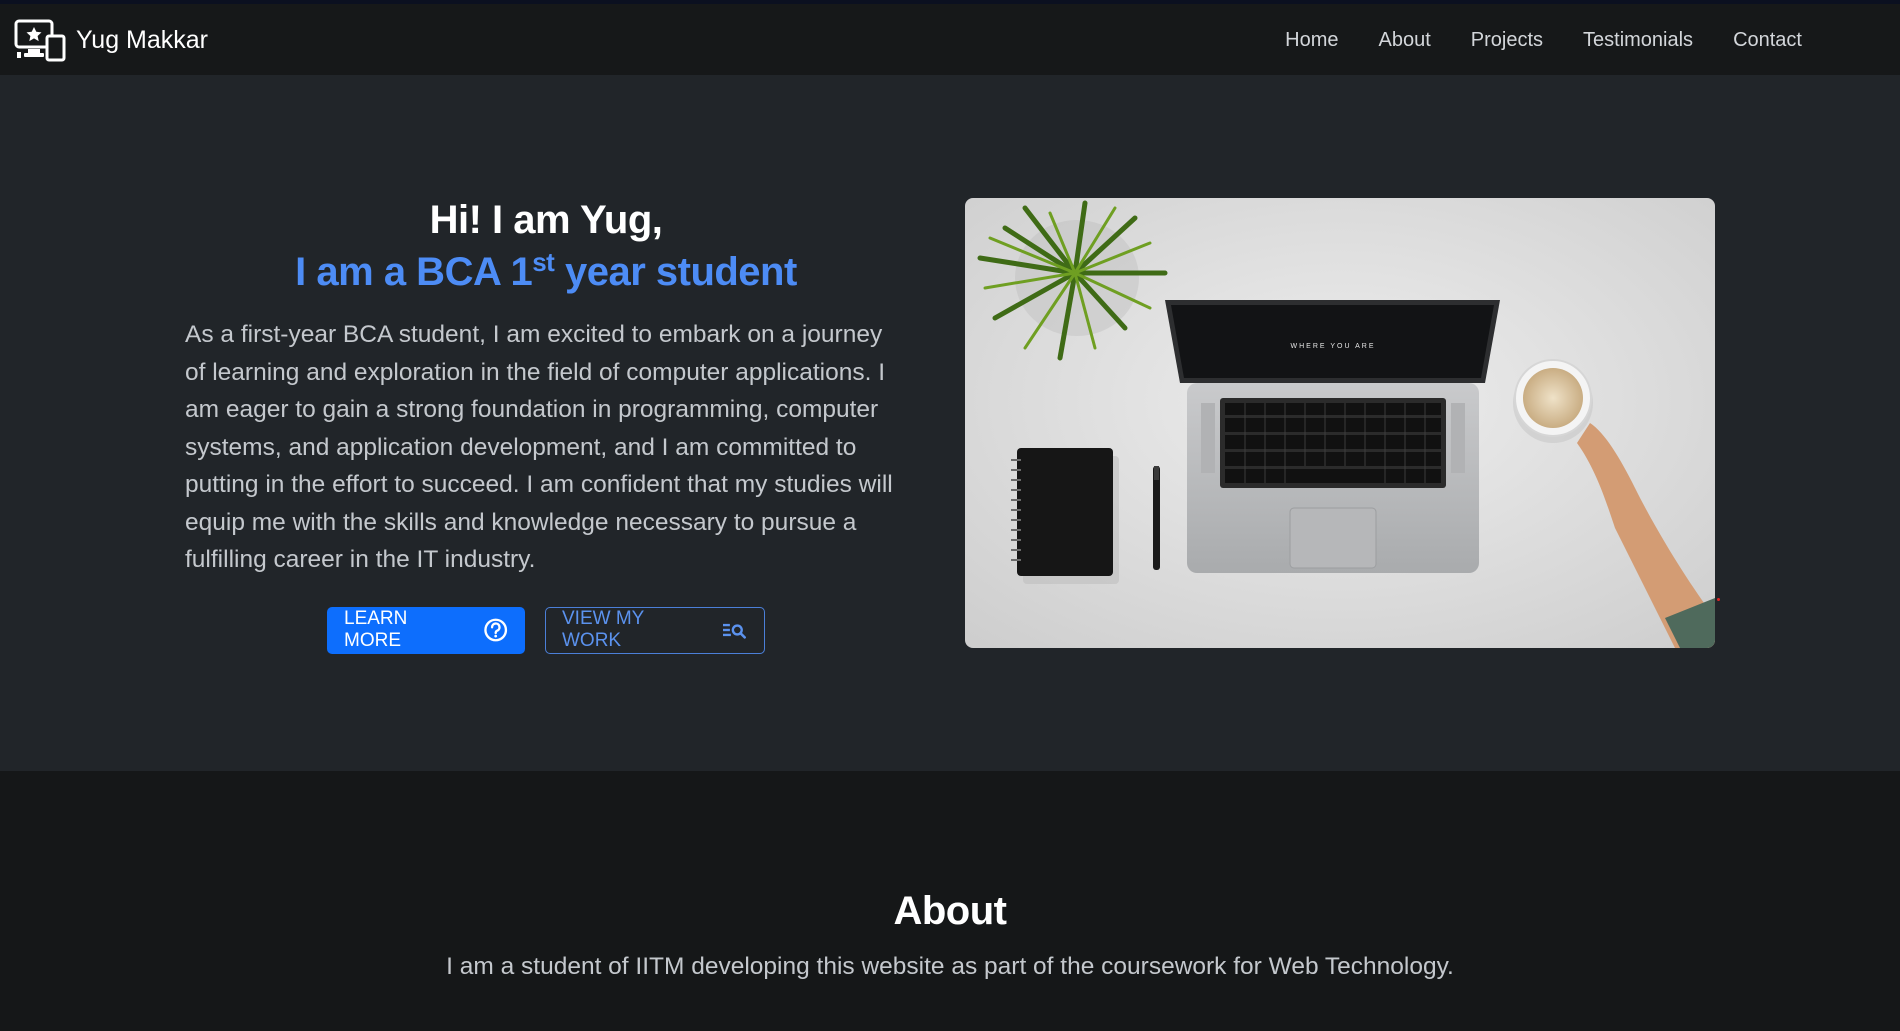 This screenshot has height=1031, width=1900. Describe the element at coordinates (1638, 40) in the screenshot. I see `nav-testimonials: Testimonials` at that location.